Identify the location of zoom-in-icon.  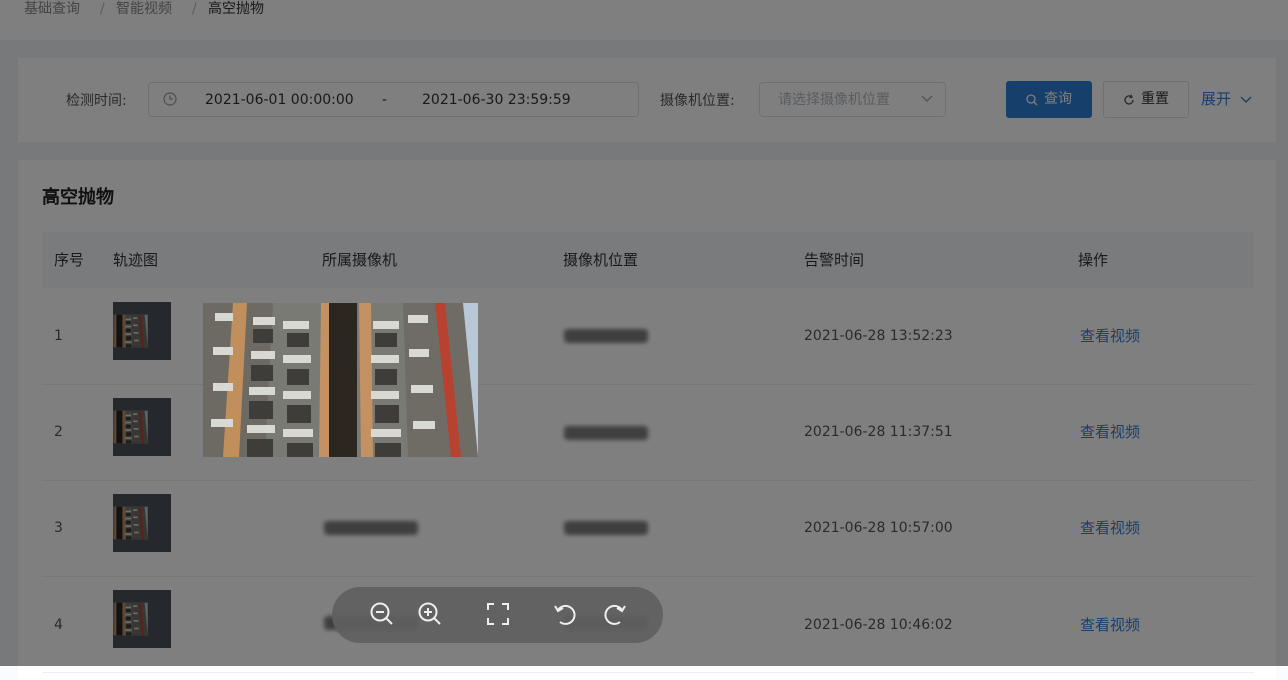
(430, 614).